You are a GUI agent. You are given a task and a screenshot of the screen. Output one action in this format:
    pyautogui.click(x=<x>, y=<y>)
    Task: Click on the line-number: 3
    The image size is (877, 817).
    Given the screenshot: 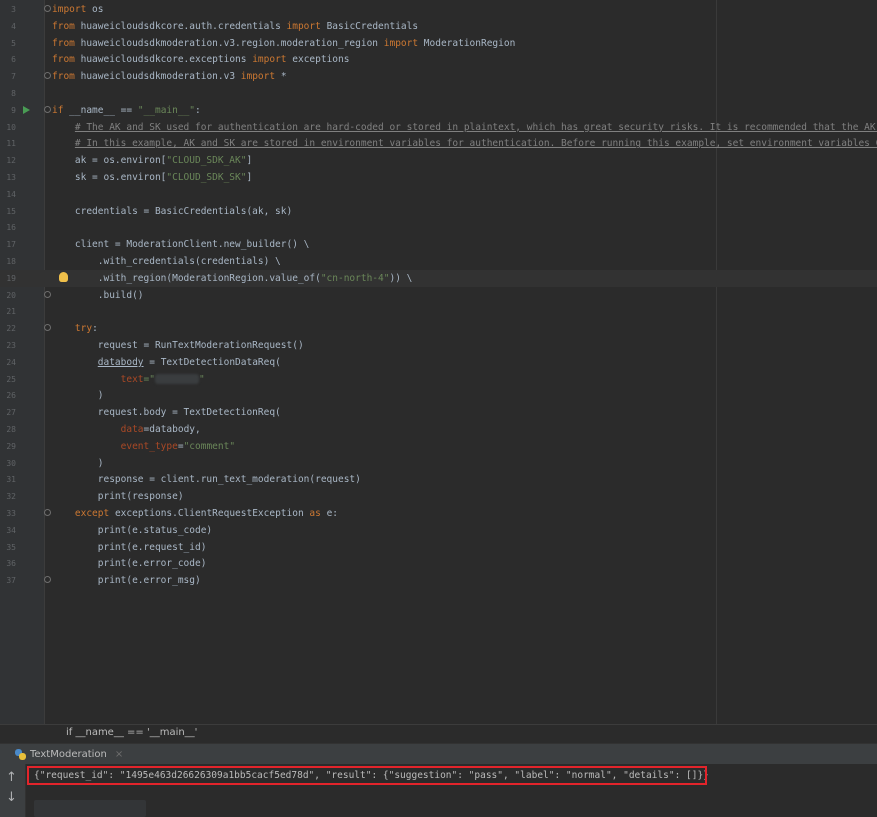 What is the action you would take?
    pyautogui.click(x=13, y=9)
    